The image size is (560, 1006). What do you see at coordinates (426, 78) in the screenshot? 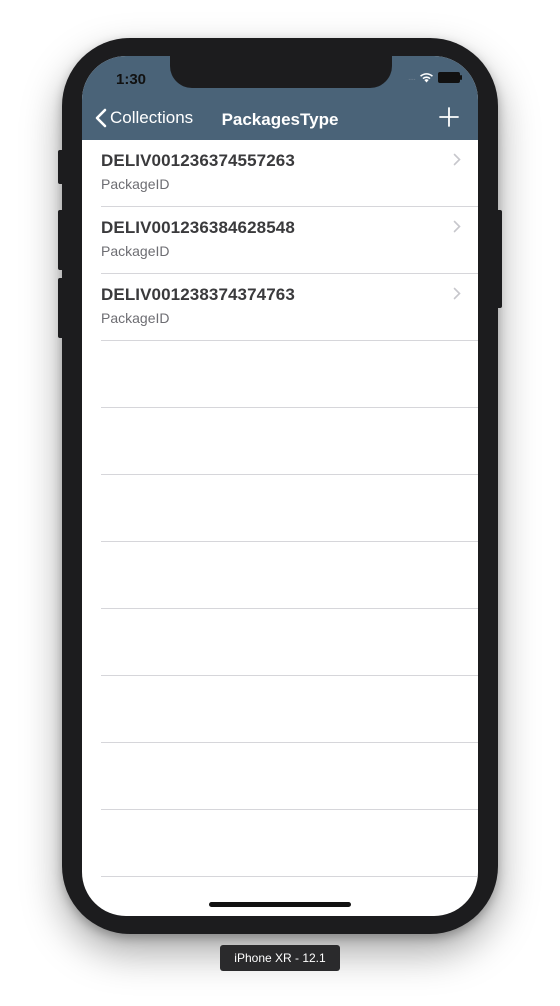
I see `wifi-icon` at bounding box center [426, 78].